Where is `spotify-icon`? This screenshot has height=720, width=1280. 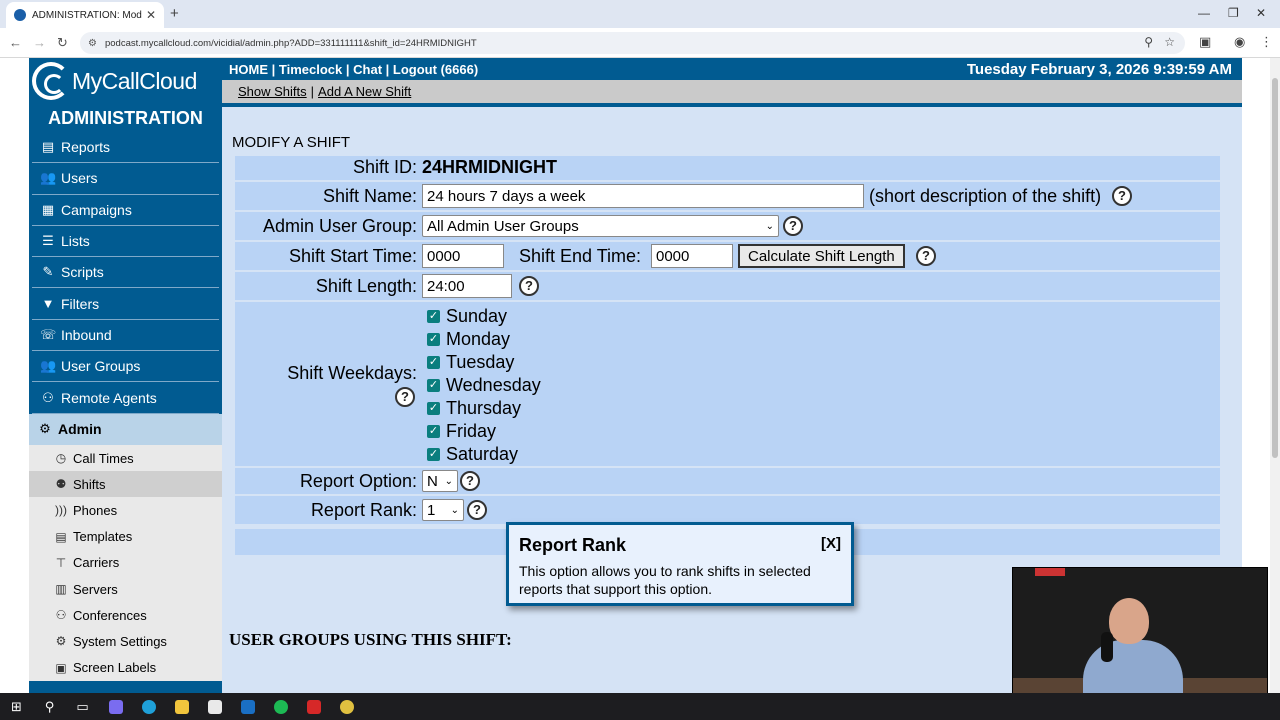 spotify-icon is located at coordinates (280, 706).